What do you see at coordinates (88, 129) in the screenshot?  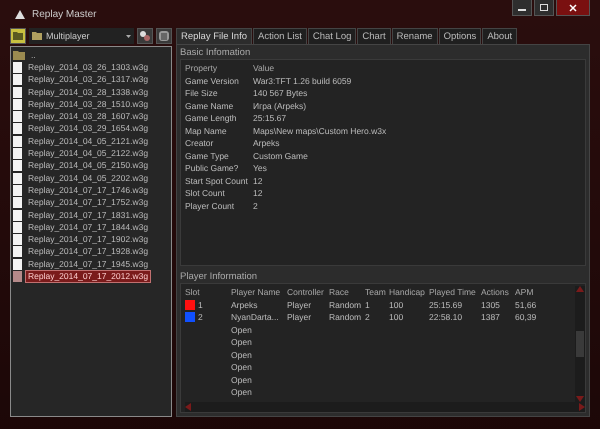 I see `file-item: Replay_2014_03_29_1654.w3g` at bounding box center [88, 129].